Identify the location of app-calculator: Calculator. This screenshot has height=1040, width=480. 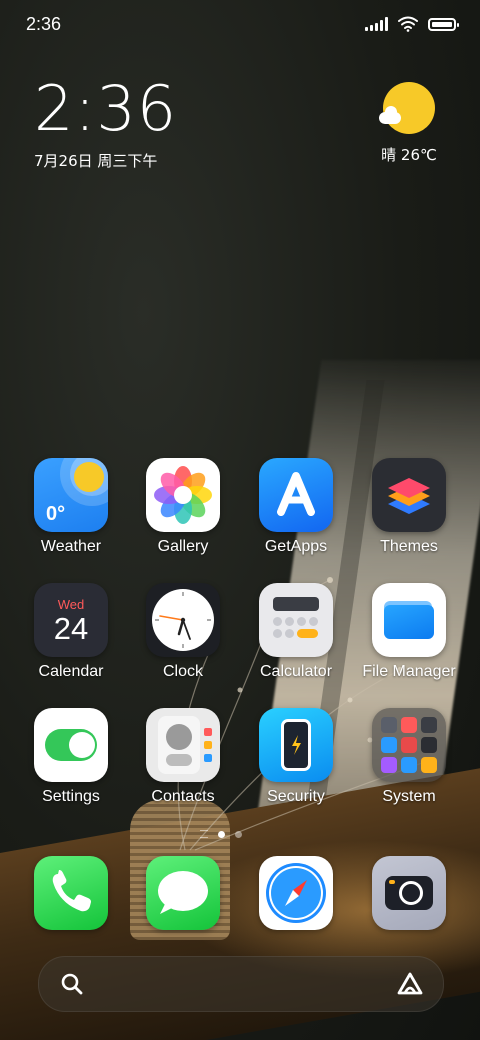
(296, 632).